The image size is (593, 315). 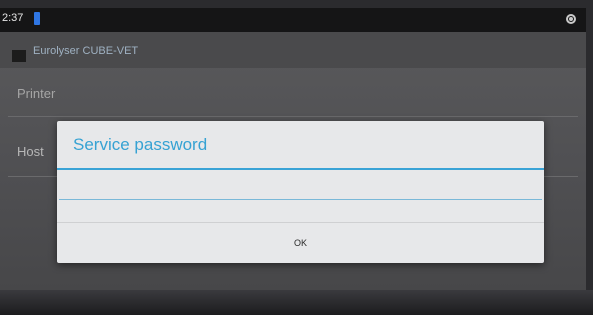 What do you see at coordinates (19, 56) in the screenshot?
I see `app-icon` at bounding box center [19, 56].